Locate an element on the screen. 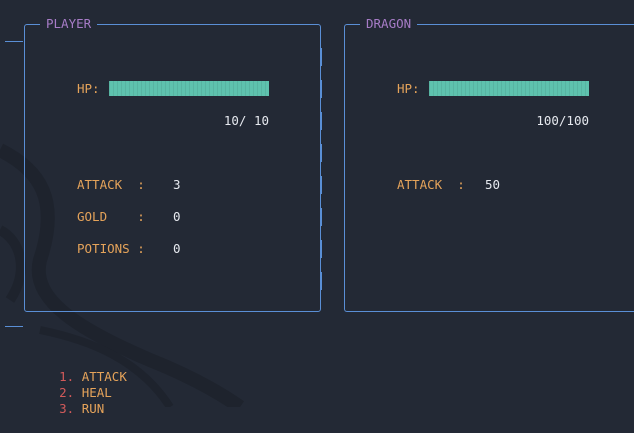 The width and height of the screenshot is (634, 433). dragon-hp-bar-fill is located at coordinates (509, 88).